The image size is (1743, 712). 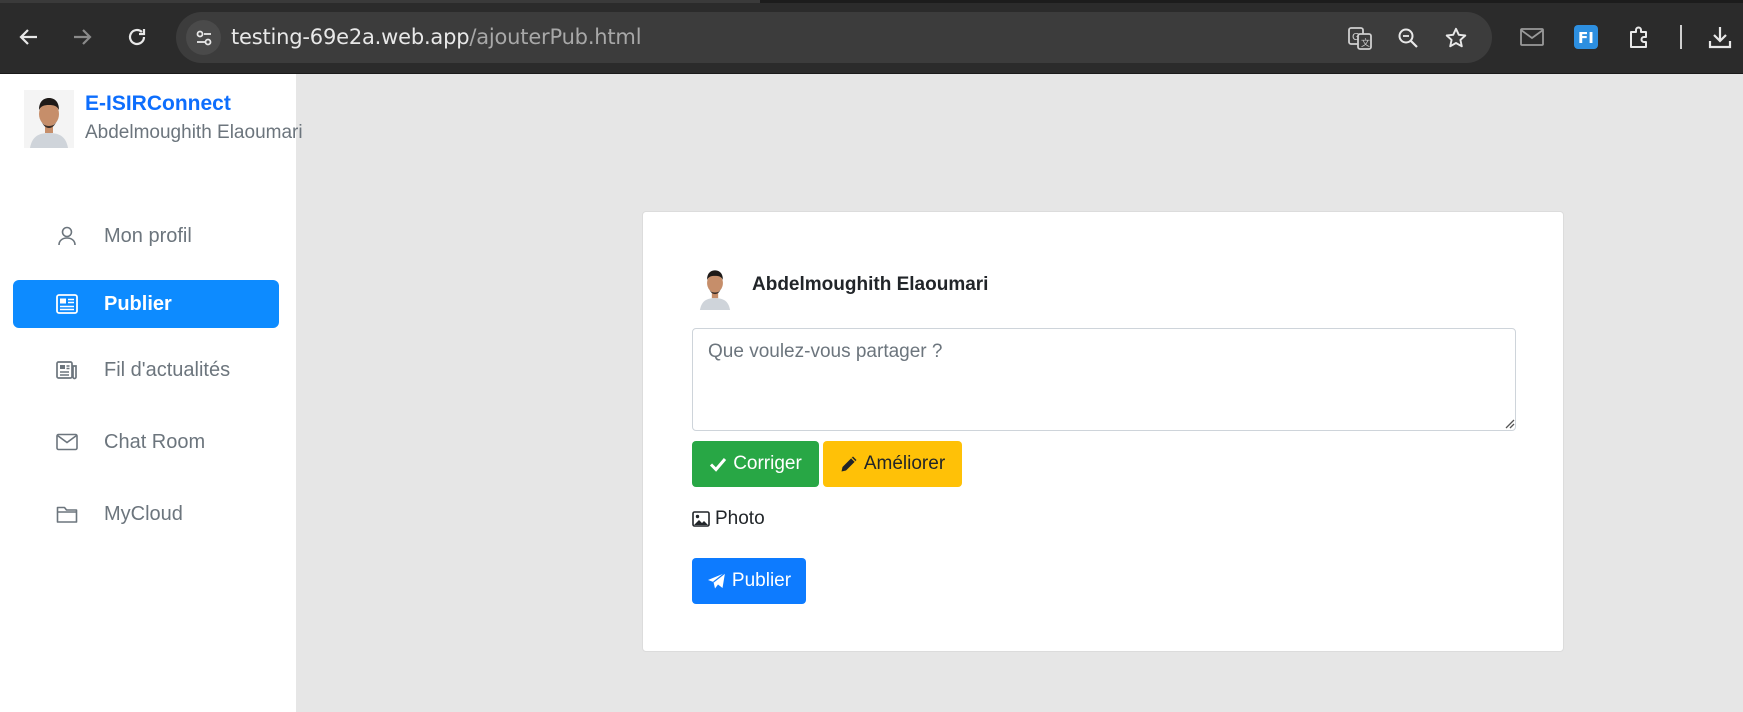 I want to click on publish-button: Publier, so click(x=749, y=581).